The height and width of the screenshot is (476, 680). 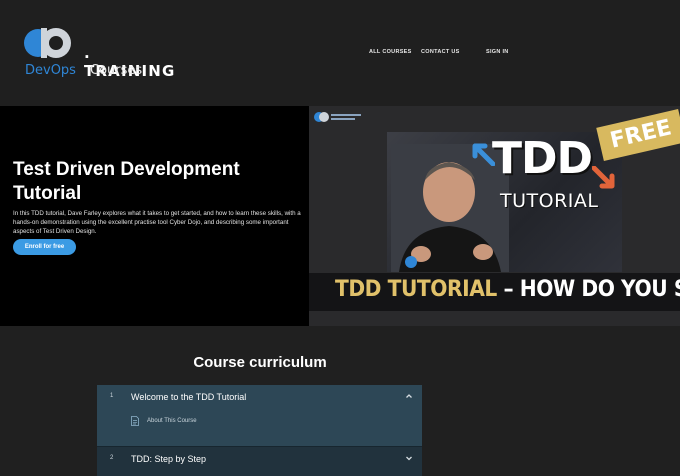 I want to click on banner-rest-text: – HOW DO YOU START, so click(x=591, y=289).